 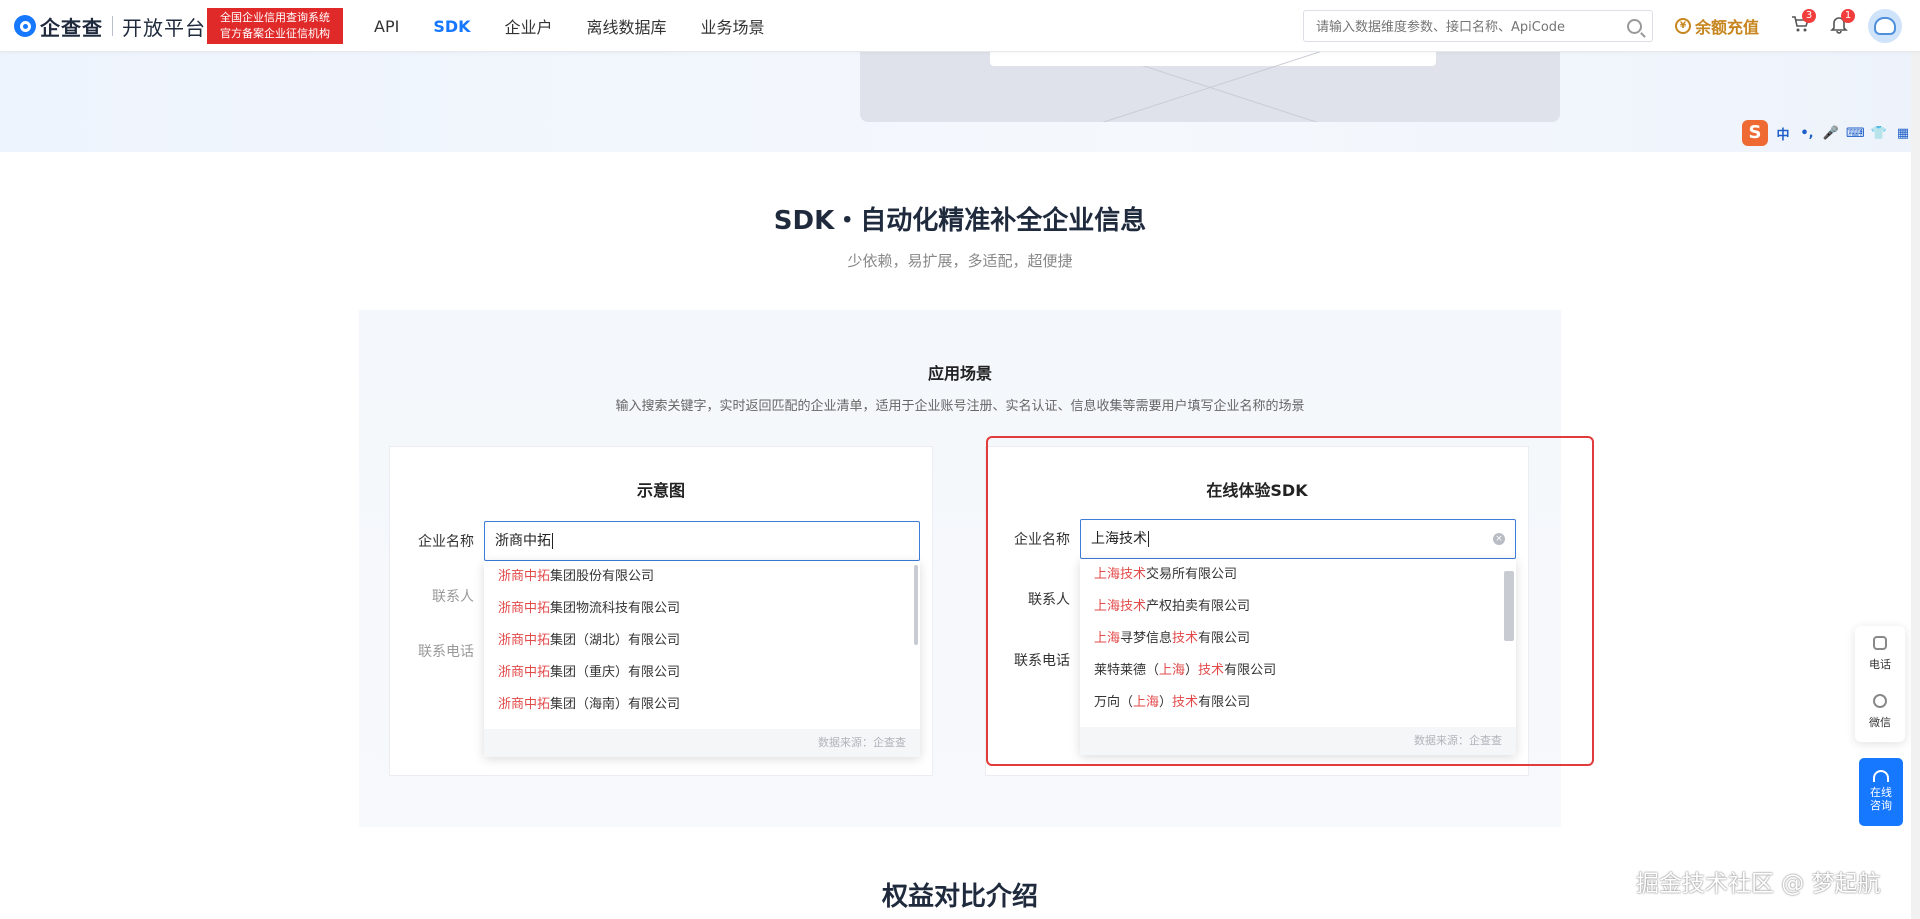 I want to click on phone-icon, so click(x=1880, y=643).